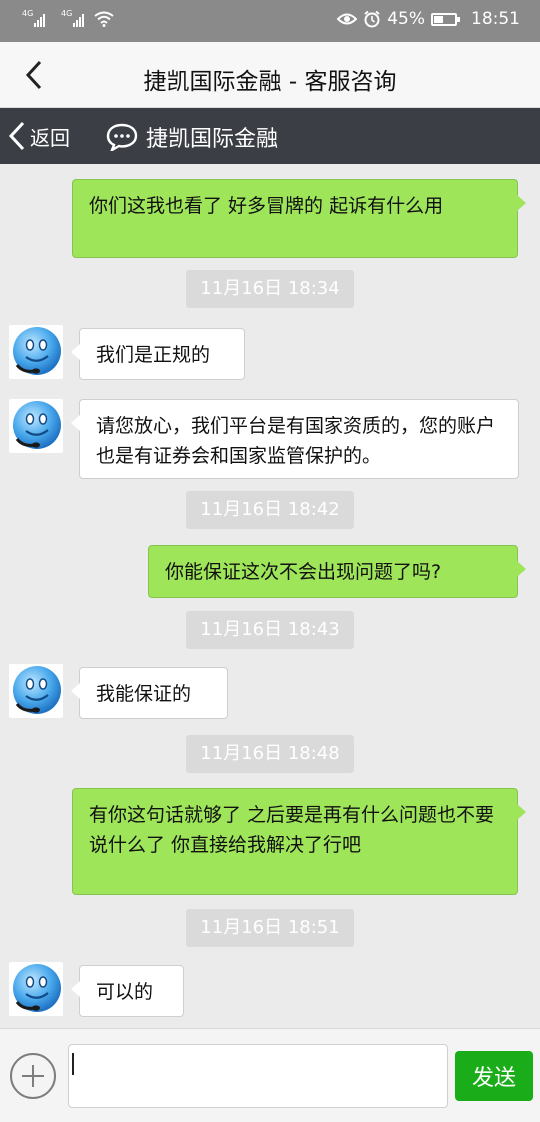 Image resolution: width=540 pixels, height=1122 pixels. What do you see at coordinates (153, 355) in the screenshot?
I see `message-text: 我们是正规的` at bounding box center [153, 355].